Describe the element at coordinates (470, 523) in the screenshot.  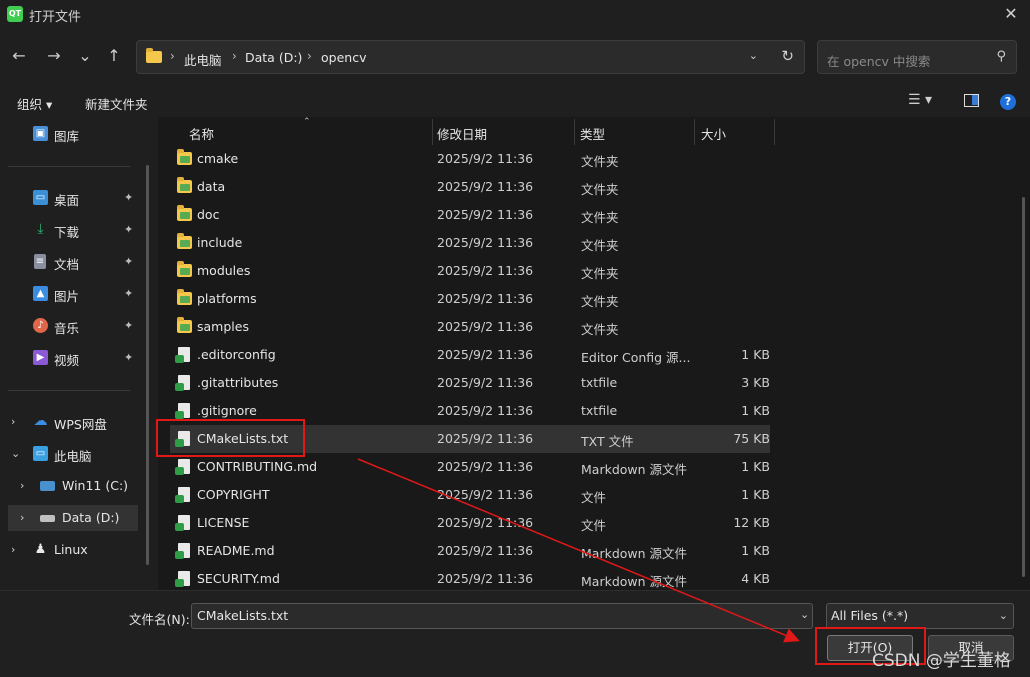
I see `file-row: LICENSE 2025/9/2 11:36 文件 12 KB` at that location.